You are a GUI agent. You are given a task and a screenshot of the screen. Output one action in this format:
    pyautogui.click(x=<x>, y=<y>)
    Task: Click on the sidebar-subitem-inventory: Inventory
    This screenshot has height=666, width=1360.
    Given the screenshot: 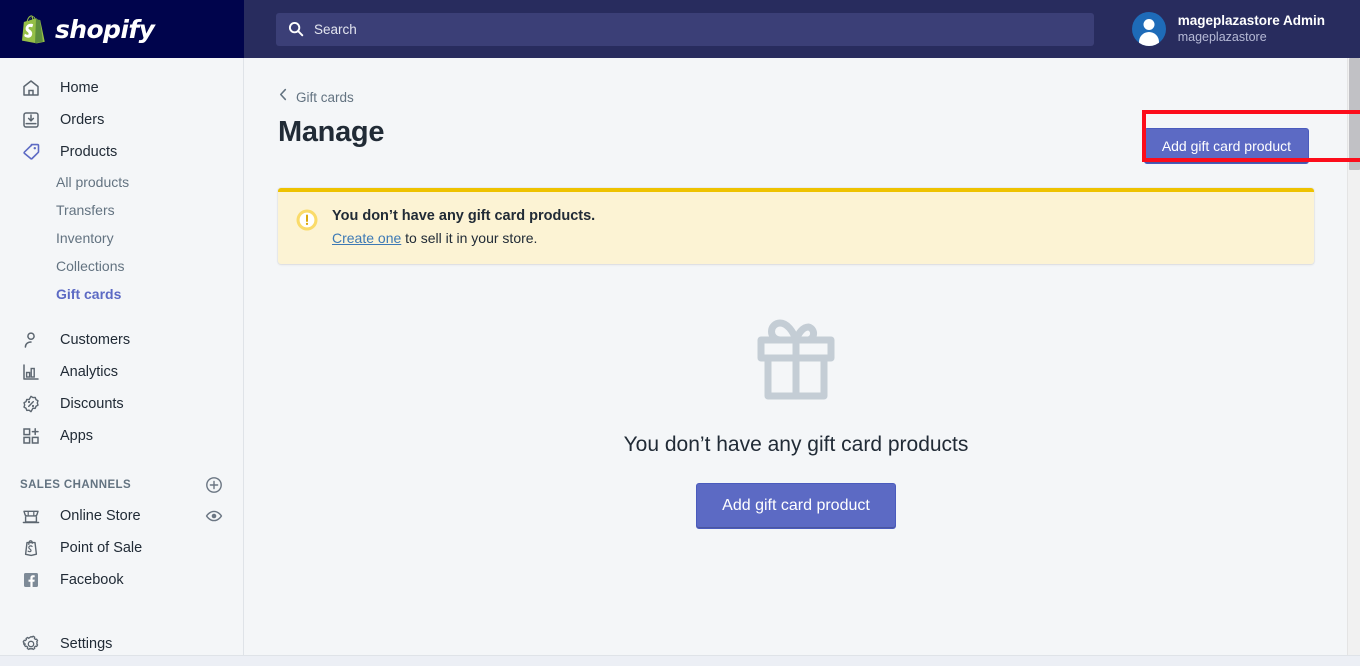 What is the action you would take?
    pyautogui.click(x=121, y=238)
    